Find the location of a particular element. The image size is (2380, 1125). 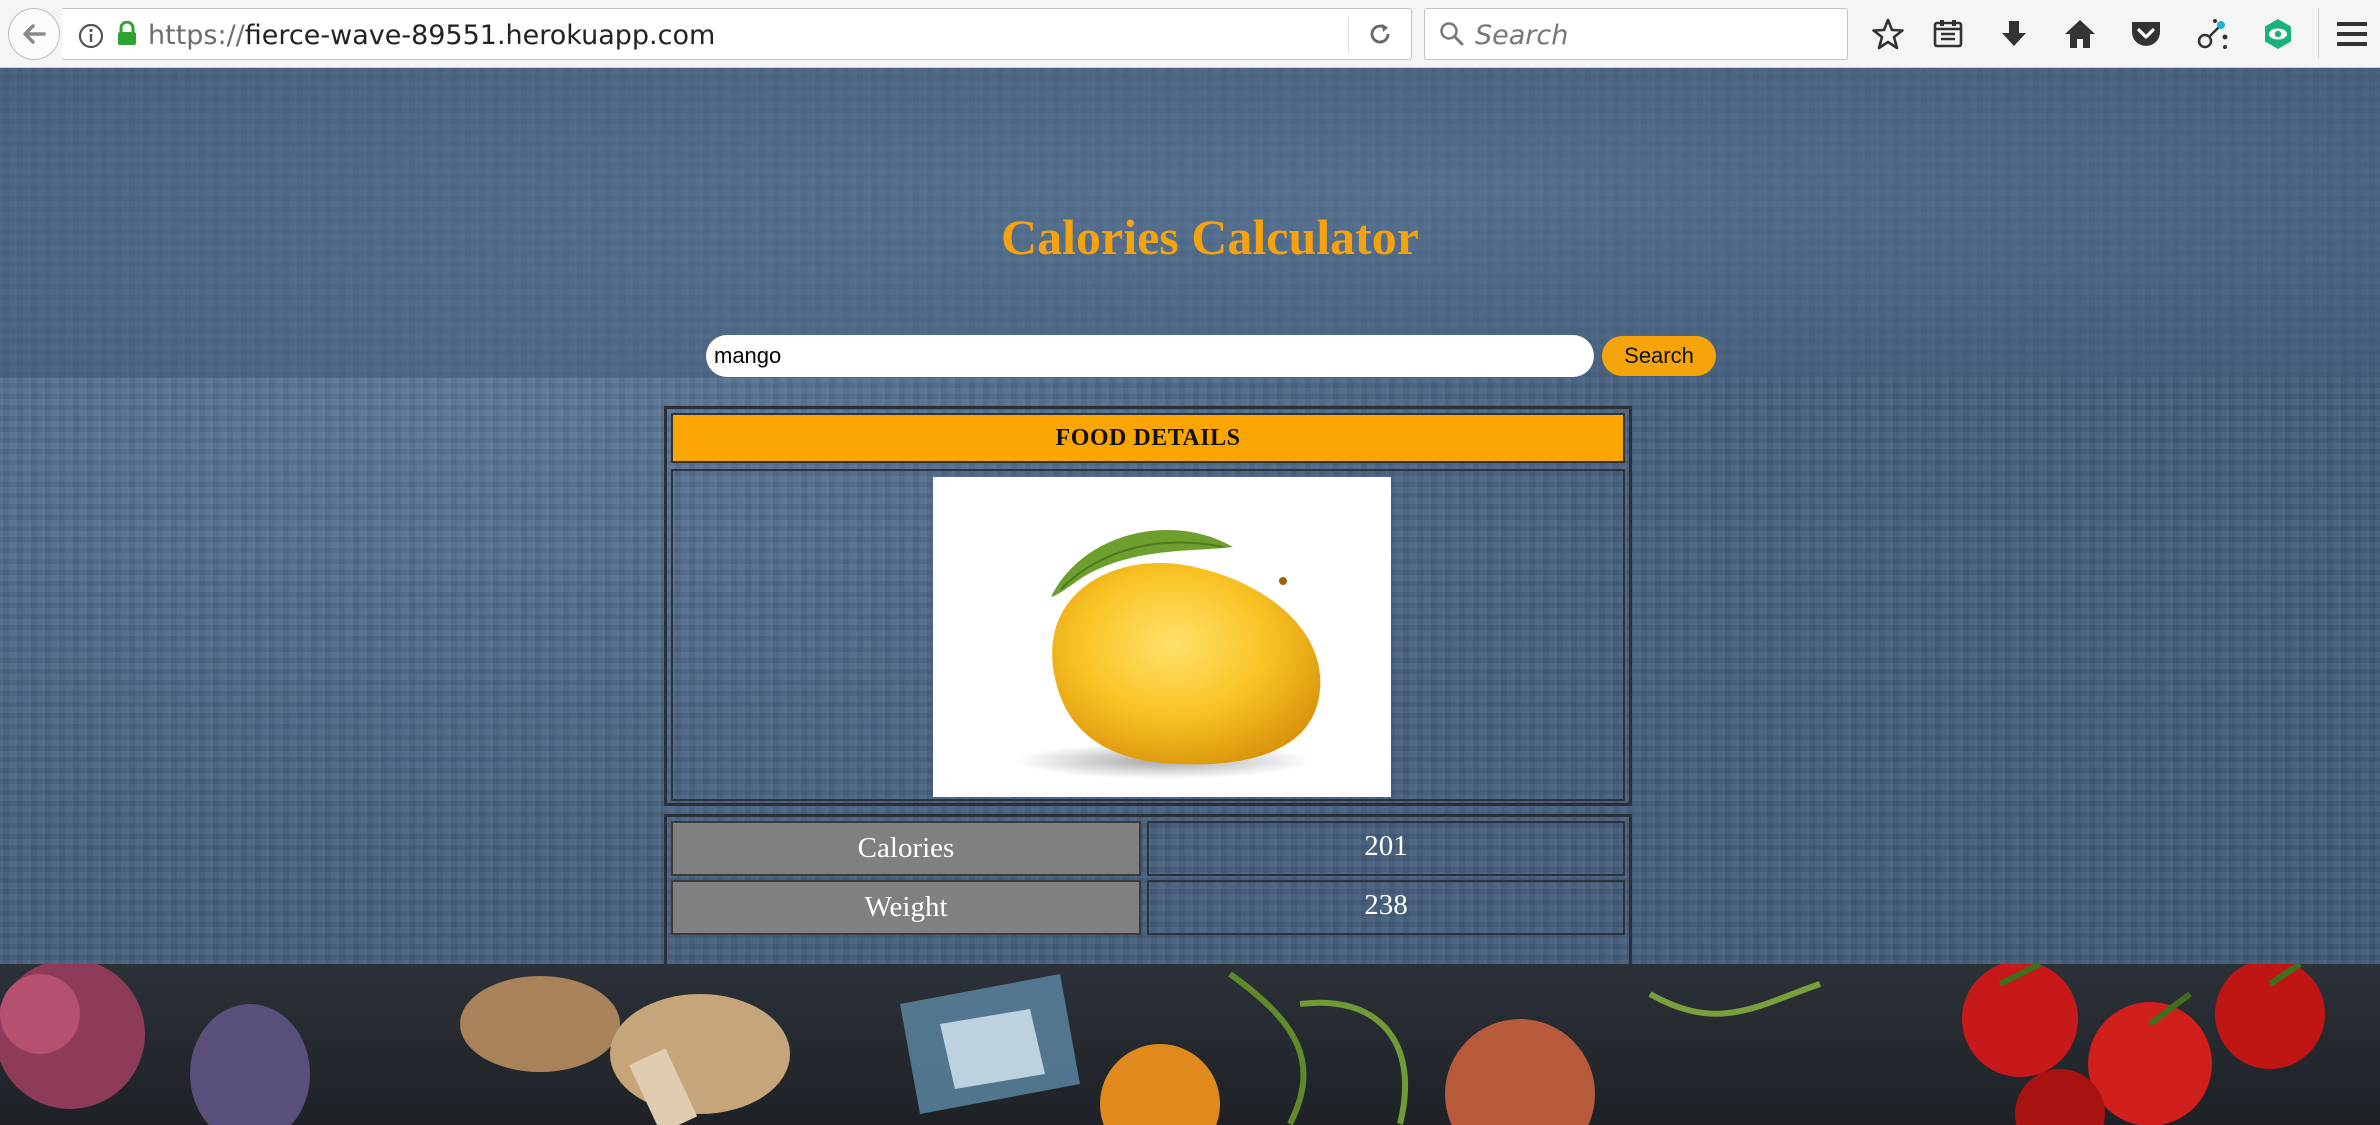

weight-label: Weight is located at coordinates (906, 907).